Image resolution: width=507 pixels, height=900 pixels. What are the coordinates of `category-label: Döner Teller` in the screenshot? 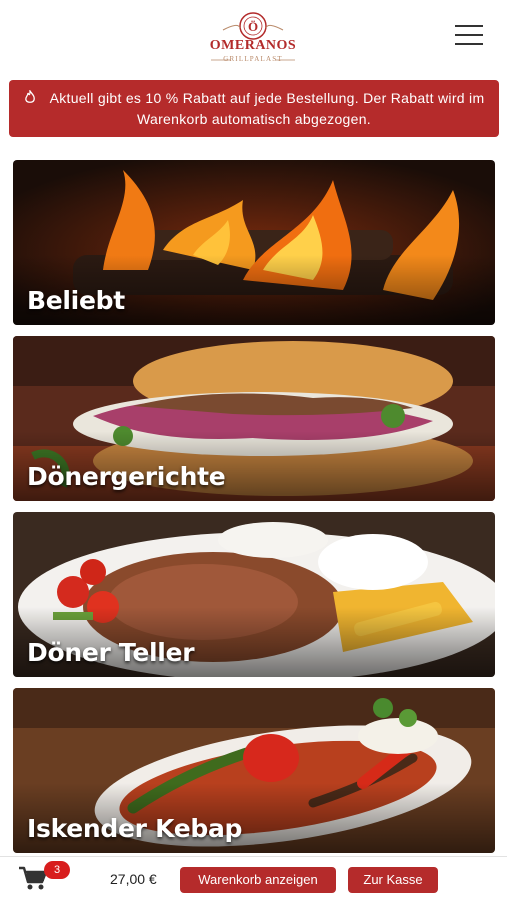 It's located at (111, 652).